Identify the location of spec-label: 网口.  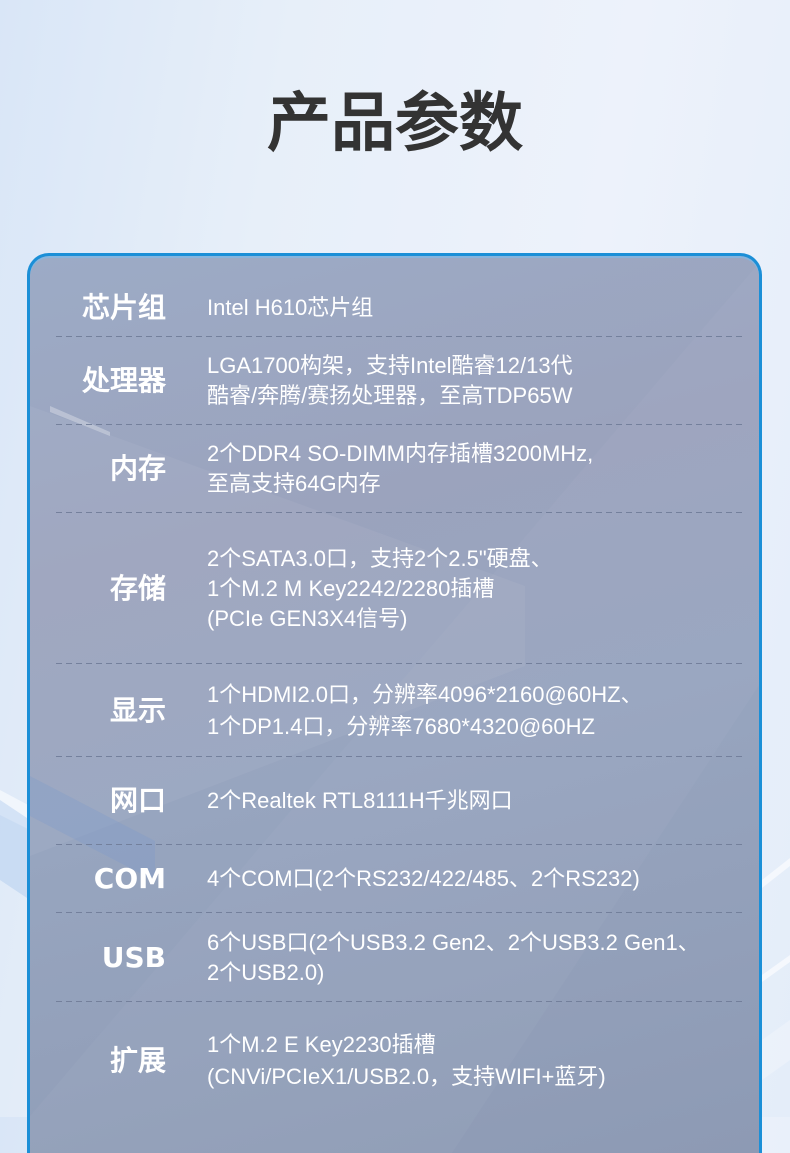
(137, 800).